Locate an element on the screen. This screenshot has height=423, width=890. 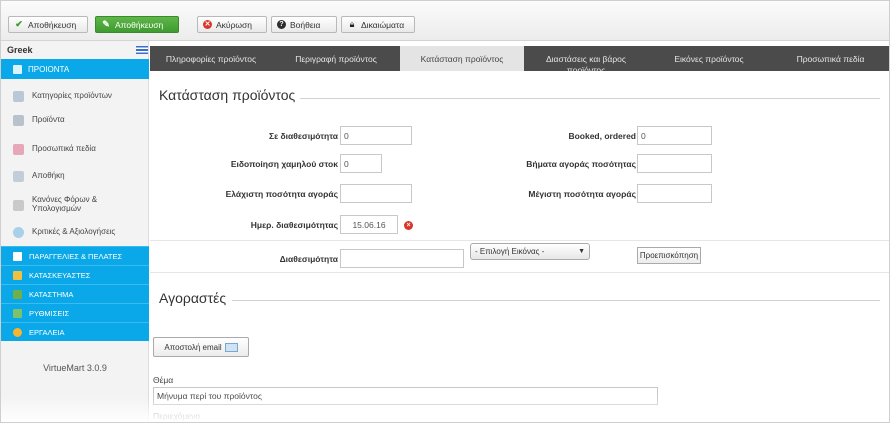
tab-product-status: Κατάσταση προϊόντος is located at coordinates (462, 58).